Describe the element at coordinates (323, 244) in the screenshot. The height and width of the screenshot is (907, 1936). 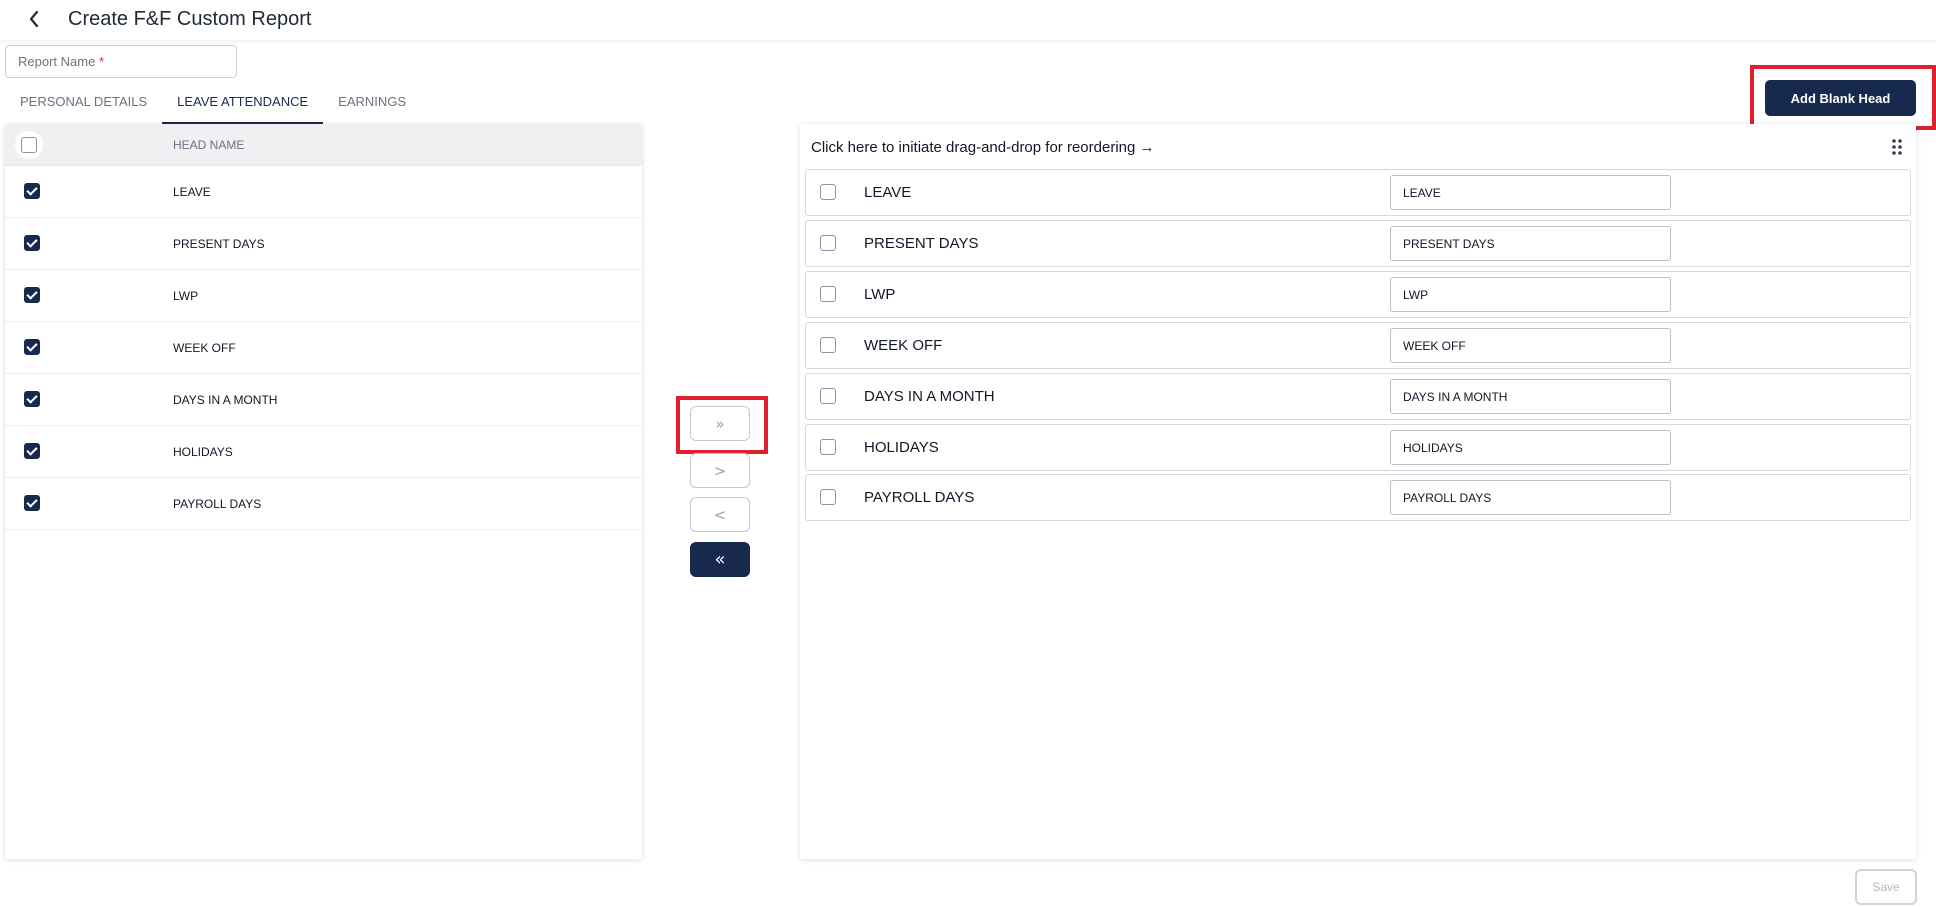
I see `table-row: PRESENT DAYS` at that location.